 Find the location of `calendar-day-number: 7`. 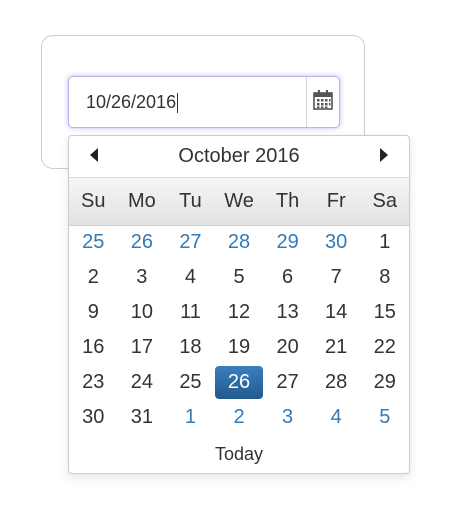

calendar-day-number: 7 is located at coordinates (336, 277).